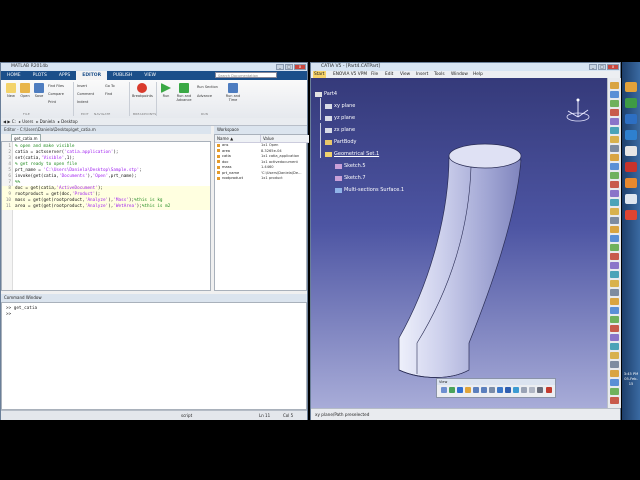 The height and width of the screenshot is (480, 640). Describe the element at coordinates (204, 96) in the screenshot. I see `advance-button: Advance` at that location.